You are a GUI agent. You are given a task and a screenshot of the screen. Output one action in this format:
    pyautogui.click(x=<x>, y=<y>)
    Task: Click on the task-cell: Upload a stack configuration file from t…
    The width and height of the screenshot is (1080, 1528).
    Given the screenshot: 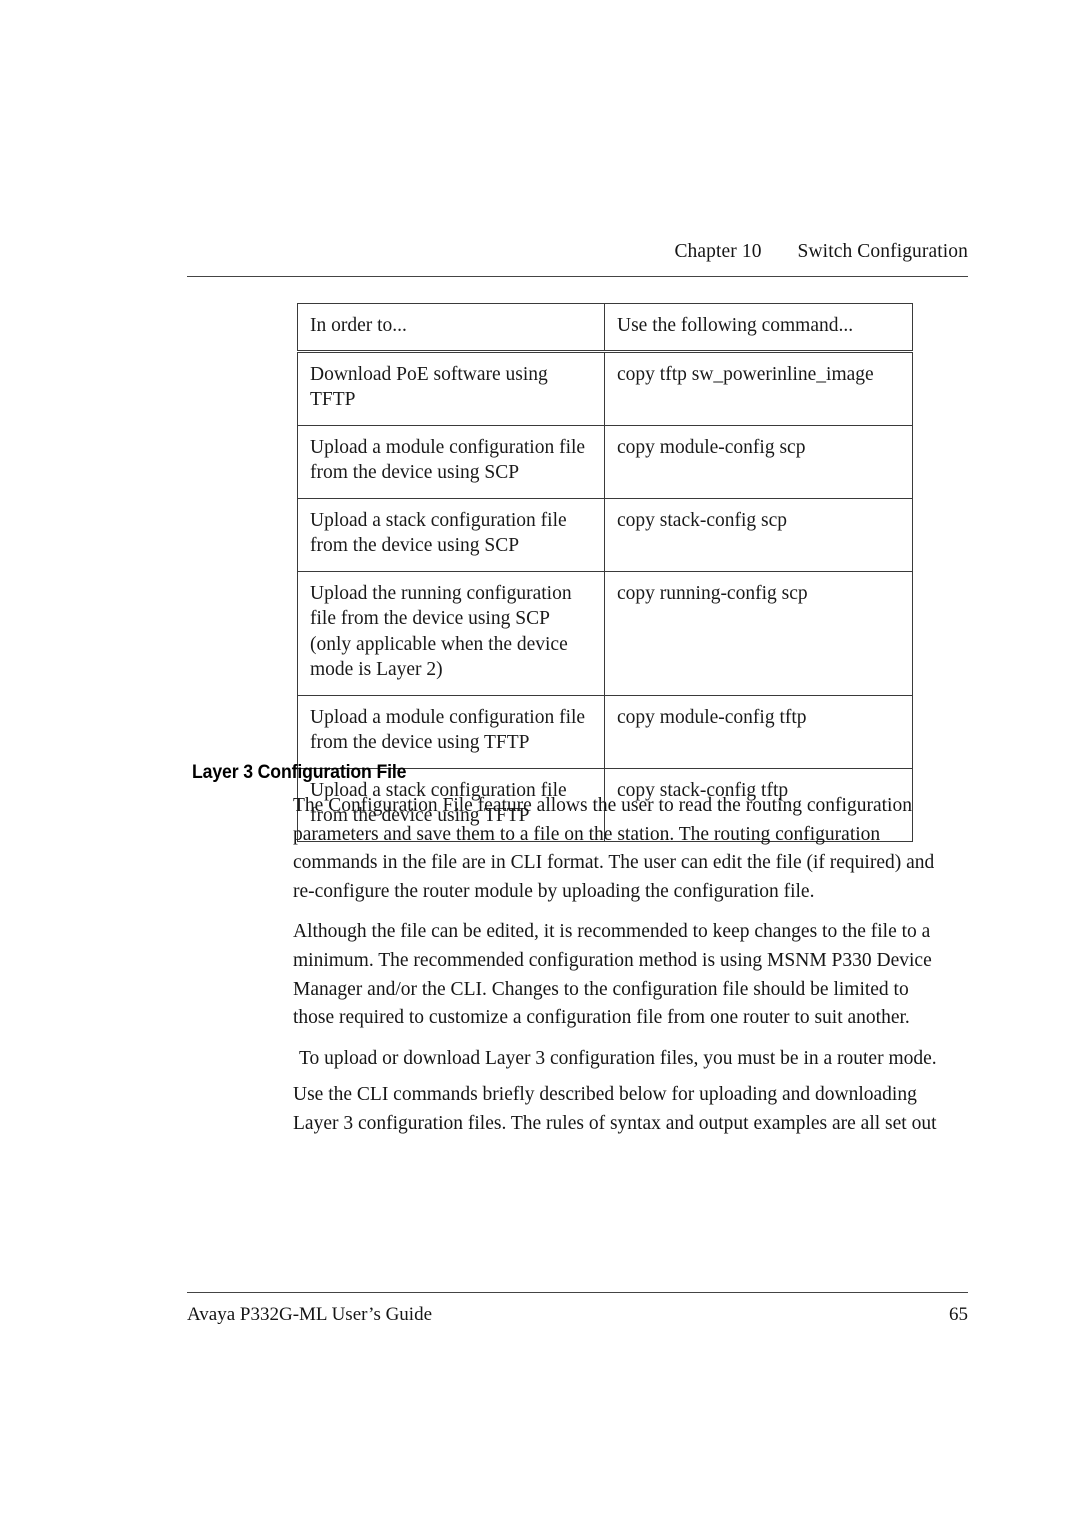 What is the action you would take?
    pyautogui.click(x=451, y=534)
    